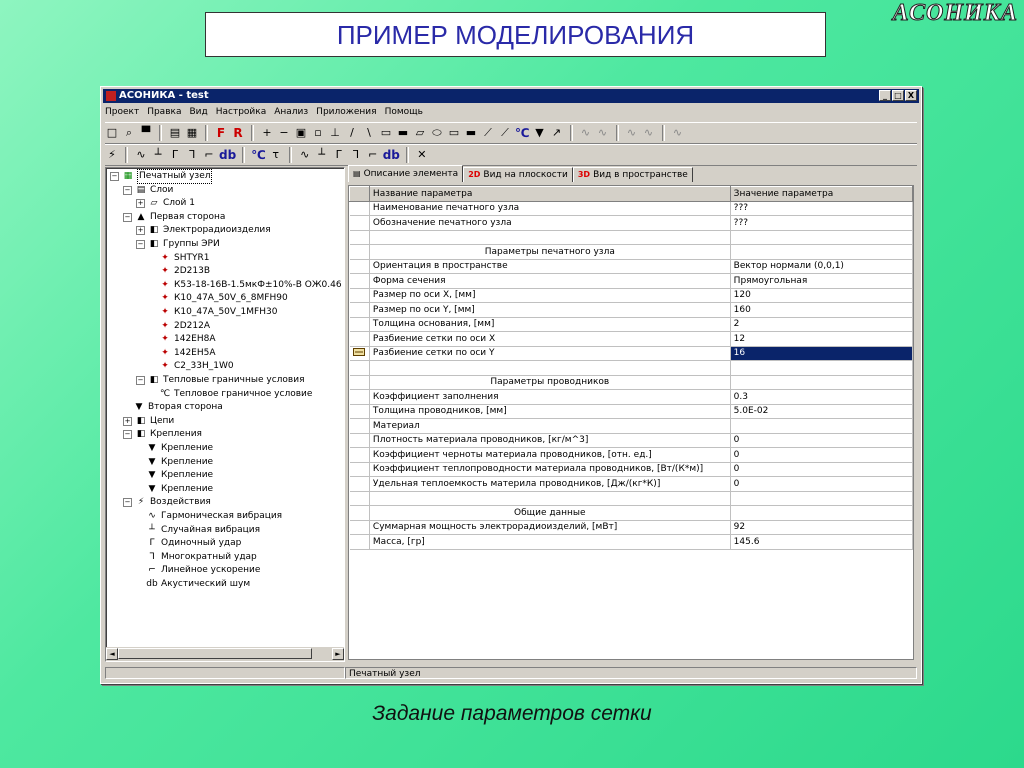 The image size is (1024, 768). What do you see at coordinates (267, 133) in the screenshot?
I see `toolbar-button: +` at bounding box center [267, 133].